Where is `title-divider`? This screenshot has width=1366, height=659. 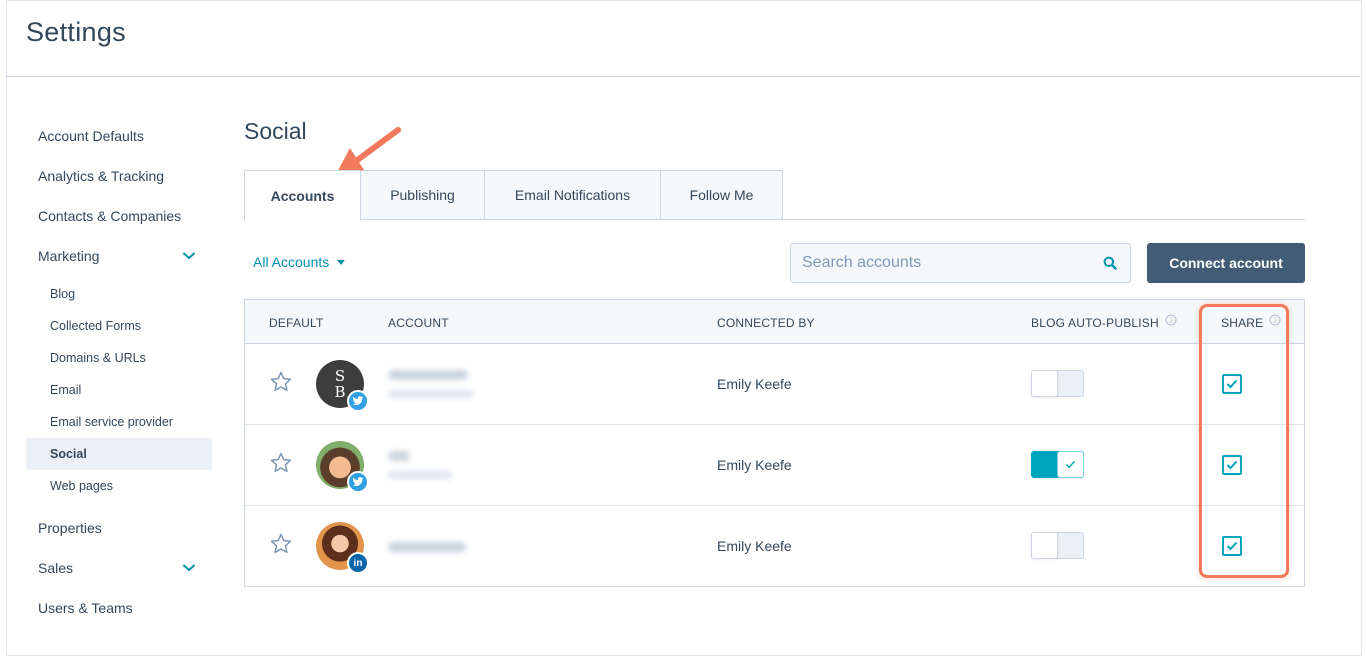 title-divider is located at coordinates (683, 76).